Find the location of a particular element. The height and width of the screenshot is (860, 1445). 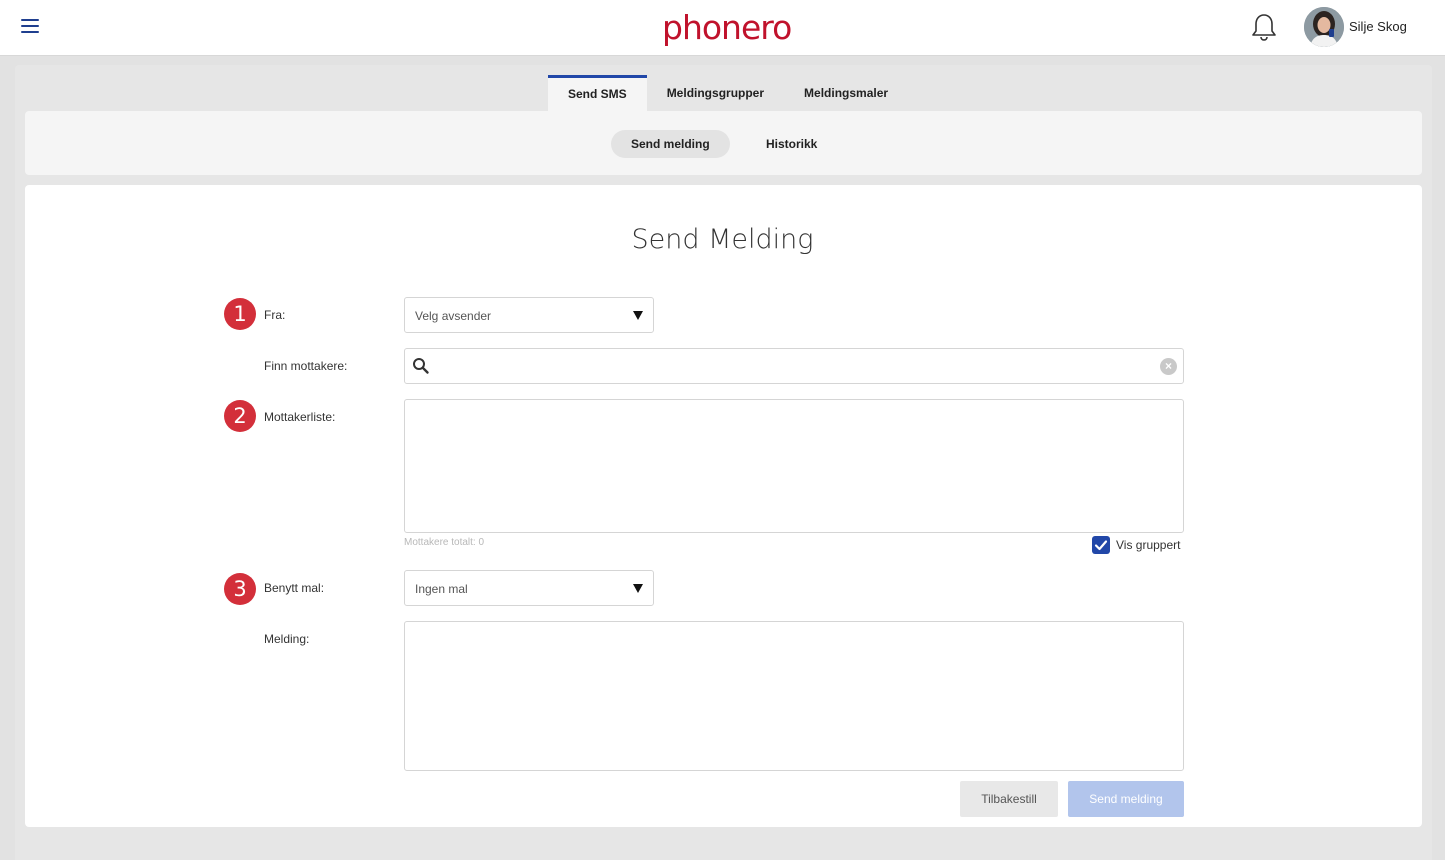

recipients-total: Mottakere totalt: 0 is located at coordinates (444, 542).